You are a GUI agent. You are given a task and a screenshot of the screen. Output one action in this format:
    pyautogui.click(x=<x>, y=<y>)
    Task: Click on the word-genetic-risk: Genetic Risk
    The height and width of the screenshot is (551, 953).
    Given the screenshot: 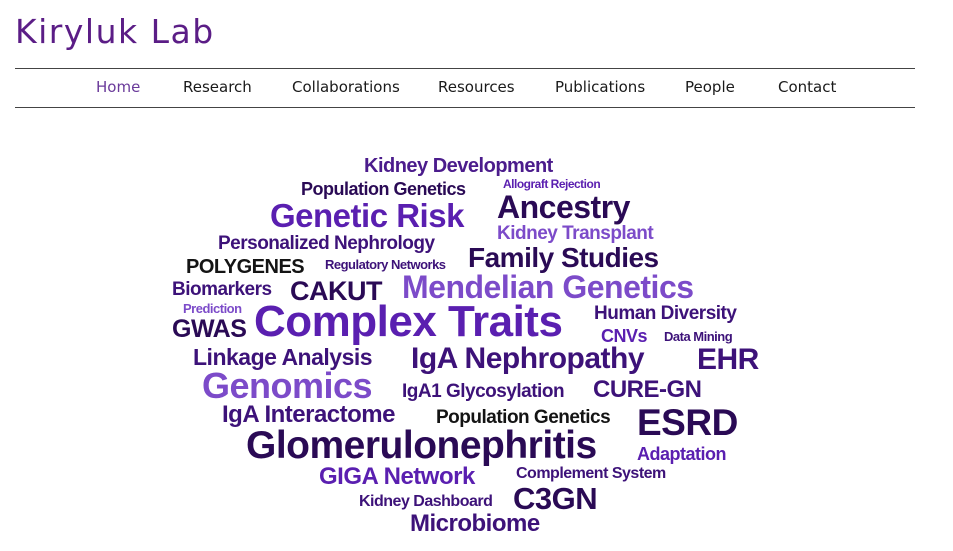 What is the action you would take?
    pyautogui.click(x=367, y=215)
    